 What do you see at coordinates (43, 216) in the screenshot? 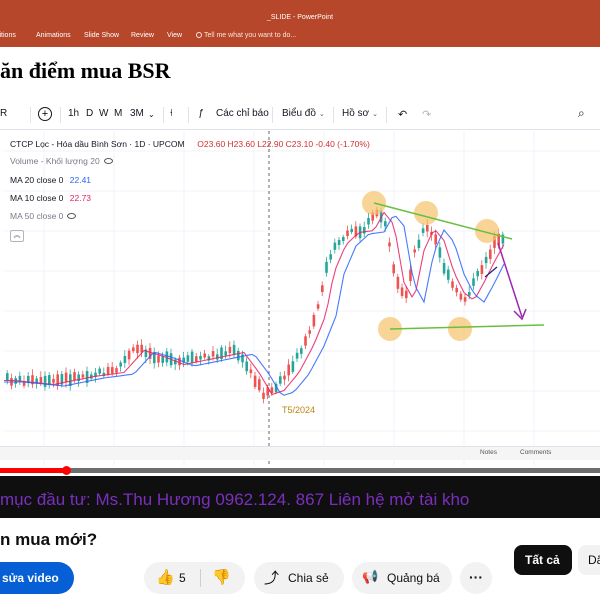
I see `ma50-legend: MA 50 close 0` at bounding box center [43, 216].